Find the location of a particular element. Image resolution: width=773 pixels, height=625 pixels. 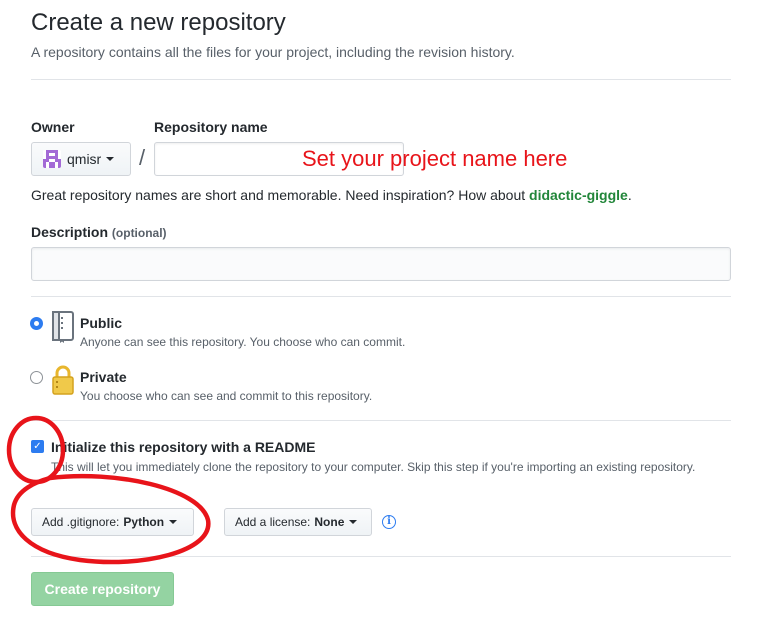

description-label-text: Description is located at coordinates (70, 232).